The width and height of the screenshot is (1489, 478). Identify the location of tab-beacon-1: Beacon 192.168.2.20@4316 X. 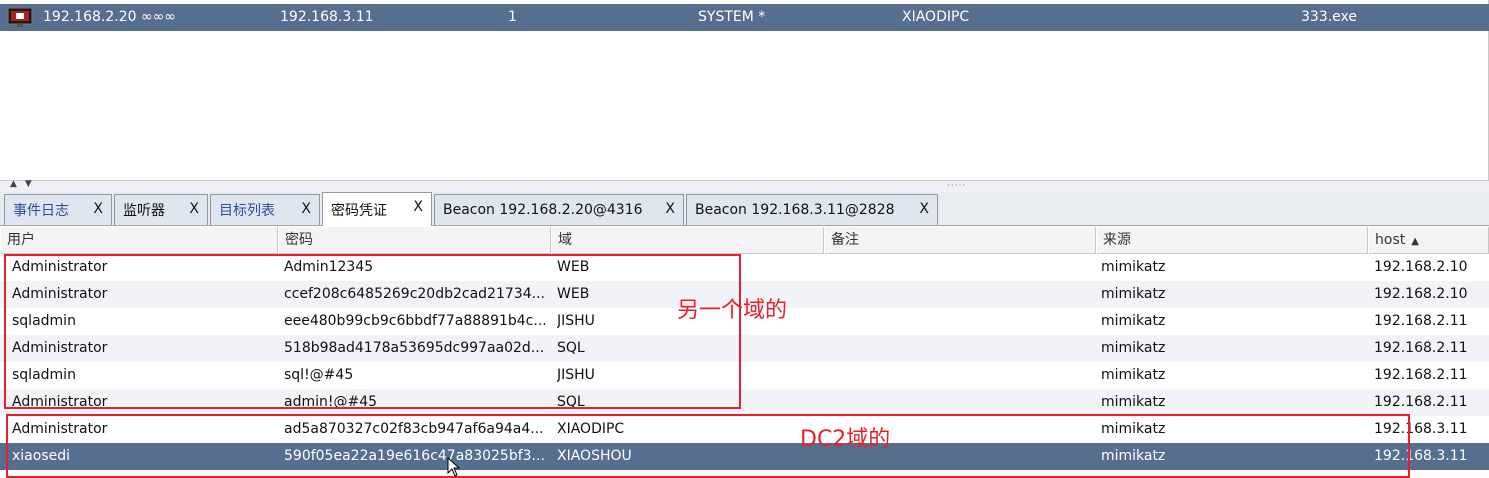
(559, 209).